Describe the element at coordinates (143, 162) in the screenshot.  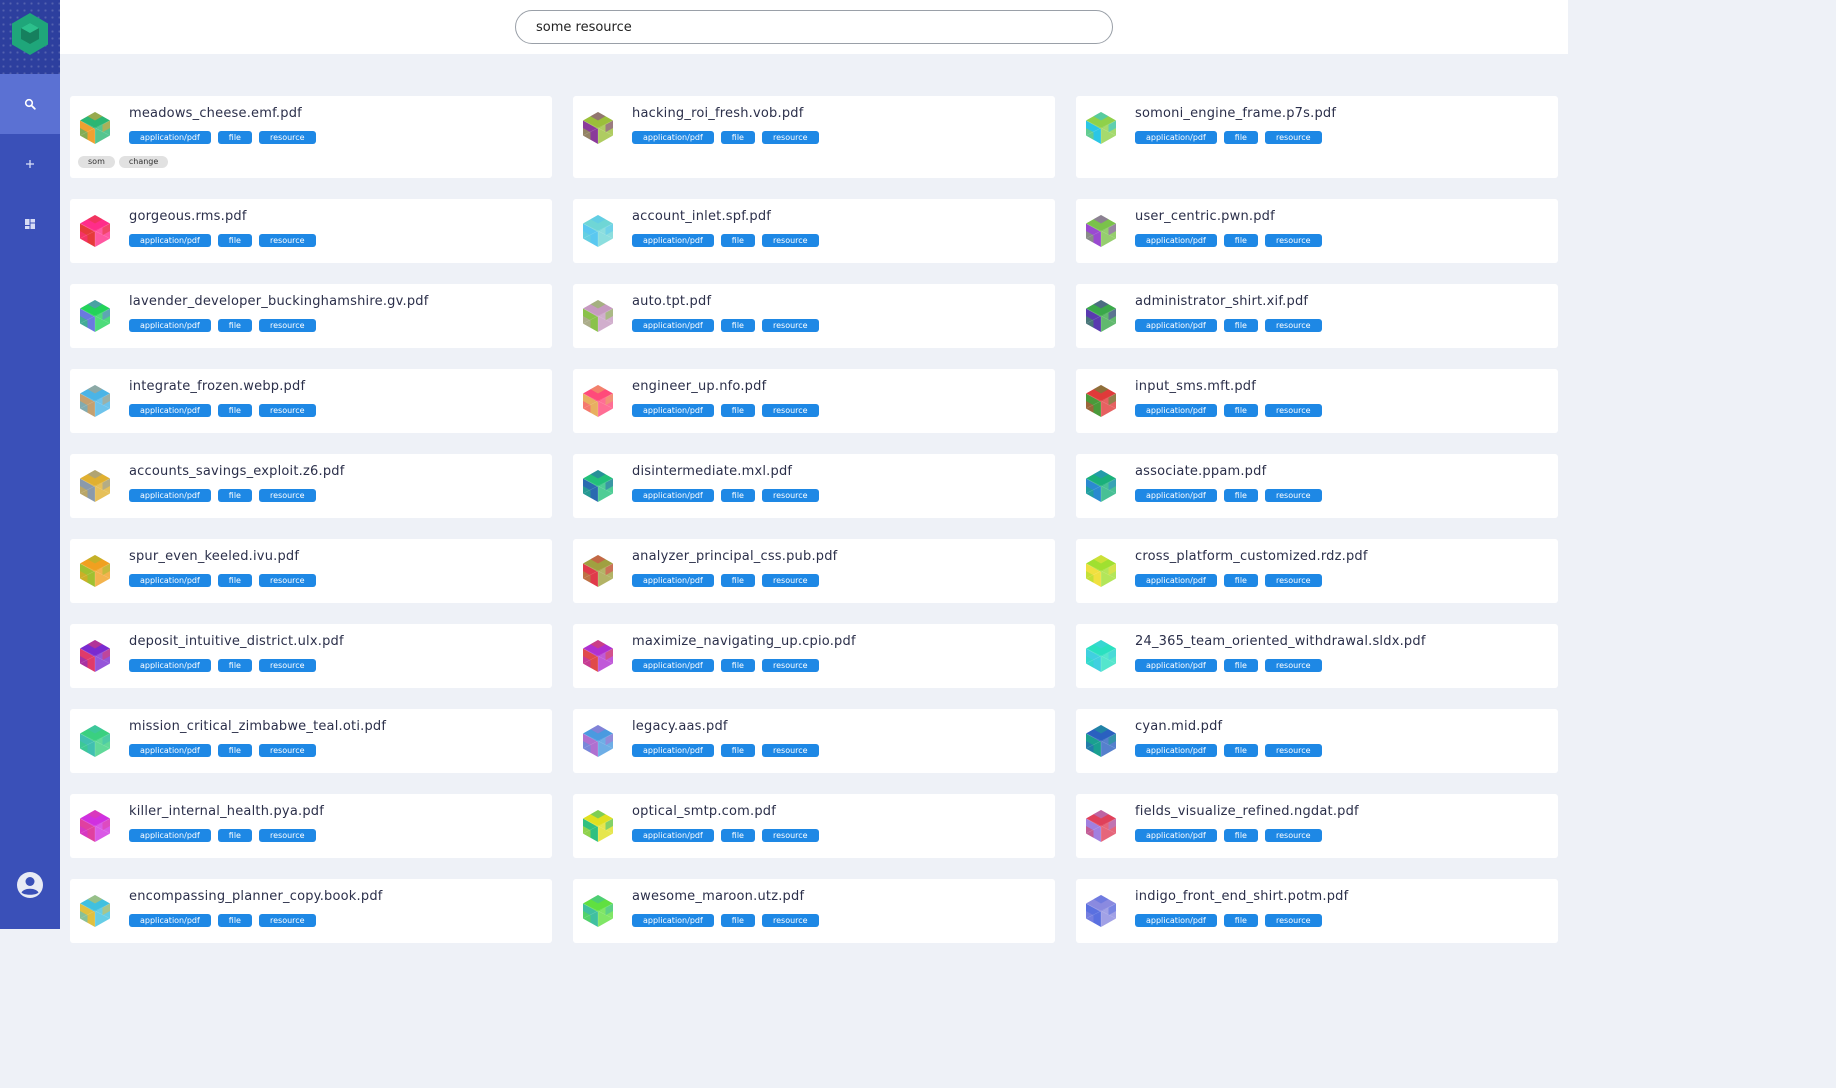
I see `label-tag: change` at that location.